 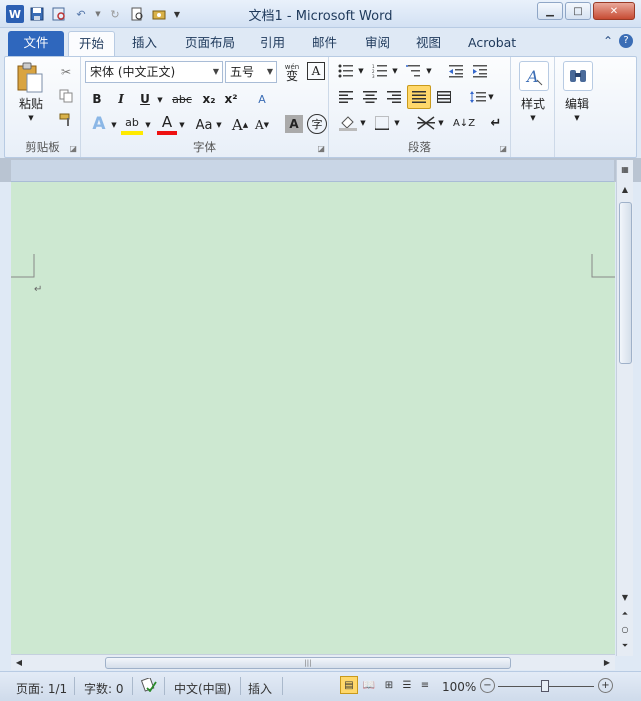 I want to click on borders-dropdown-icon: ▼, so click(x=397, y=123).